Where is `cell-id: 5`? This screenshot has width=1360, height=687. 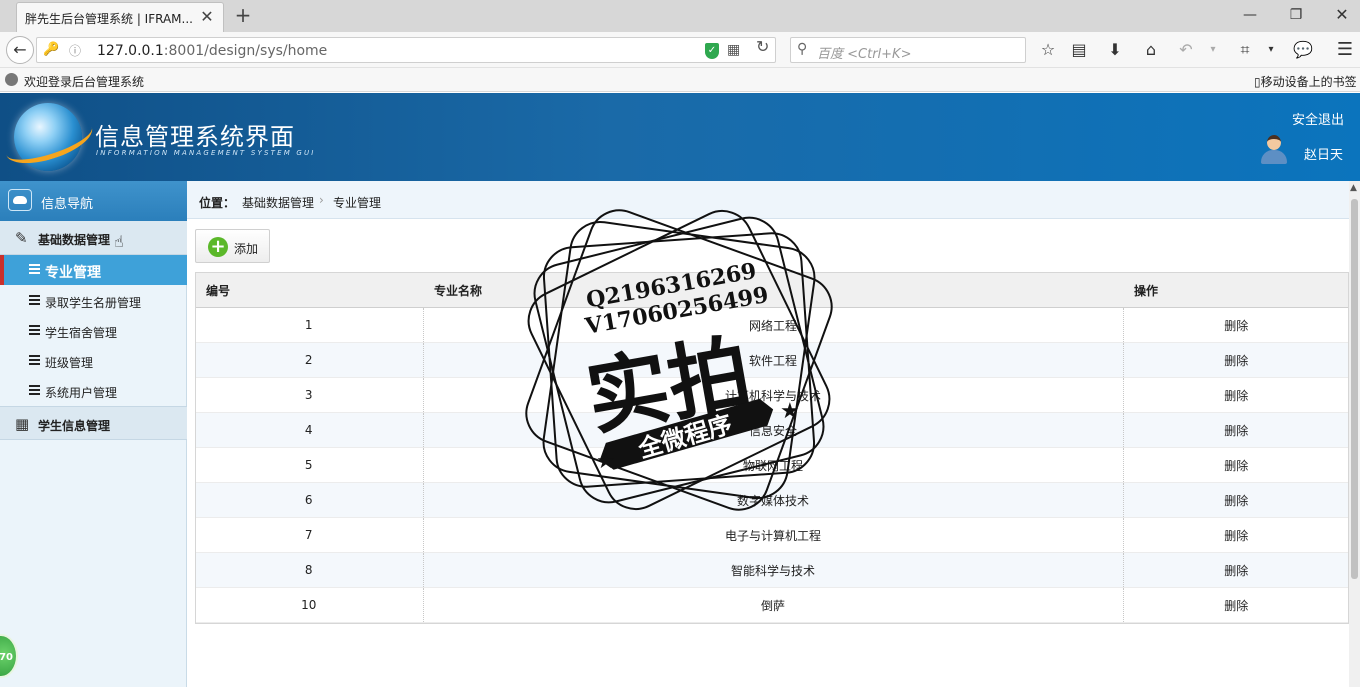 cell-id: 5 is located at coordinates (309, 465).